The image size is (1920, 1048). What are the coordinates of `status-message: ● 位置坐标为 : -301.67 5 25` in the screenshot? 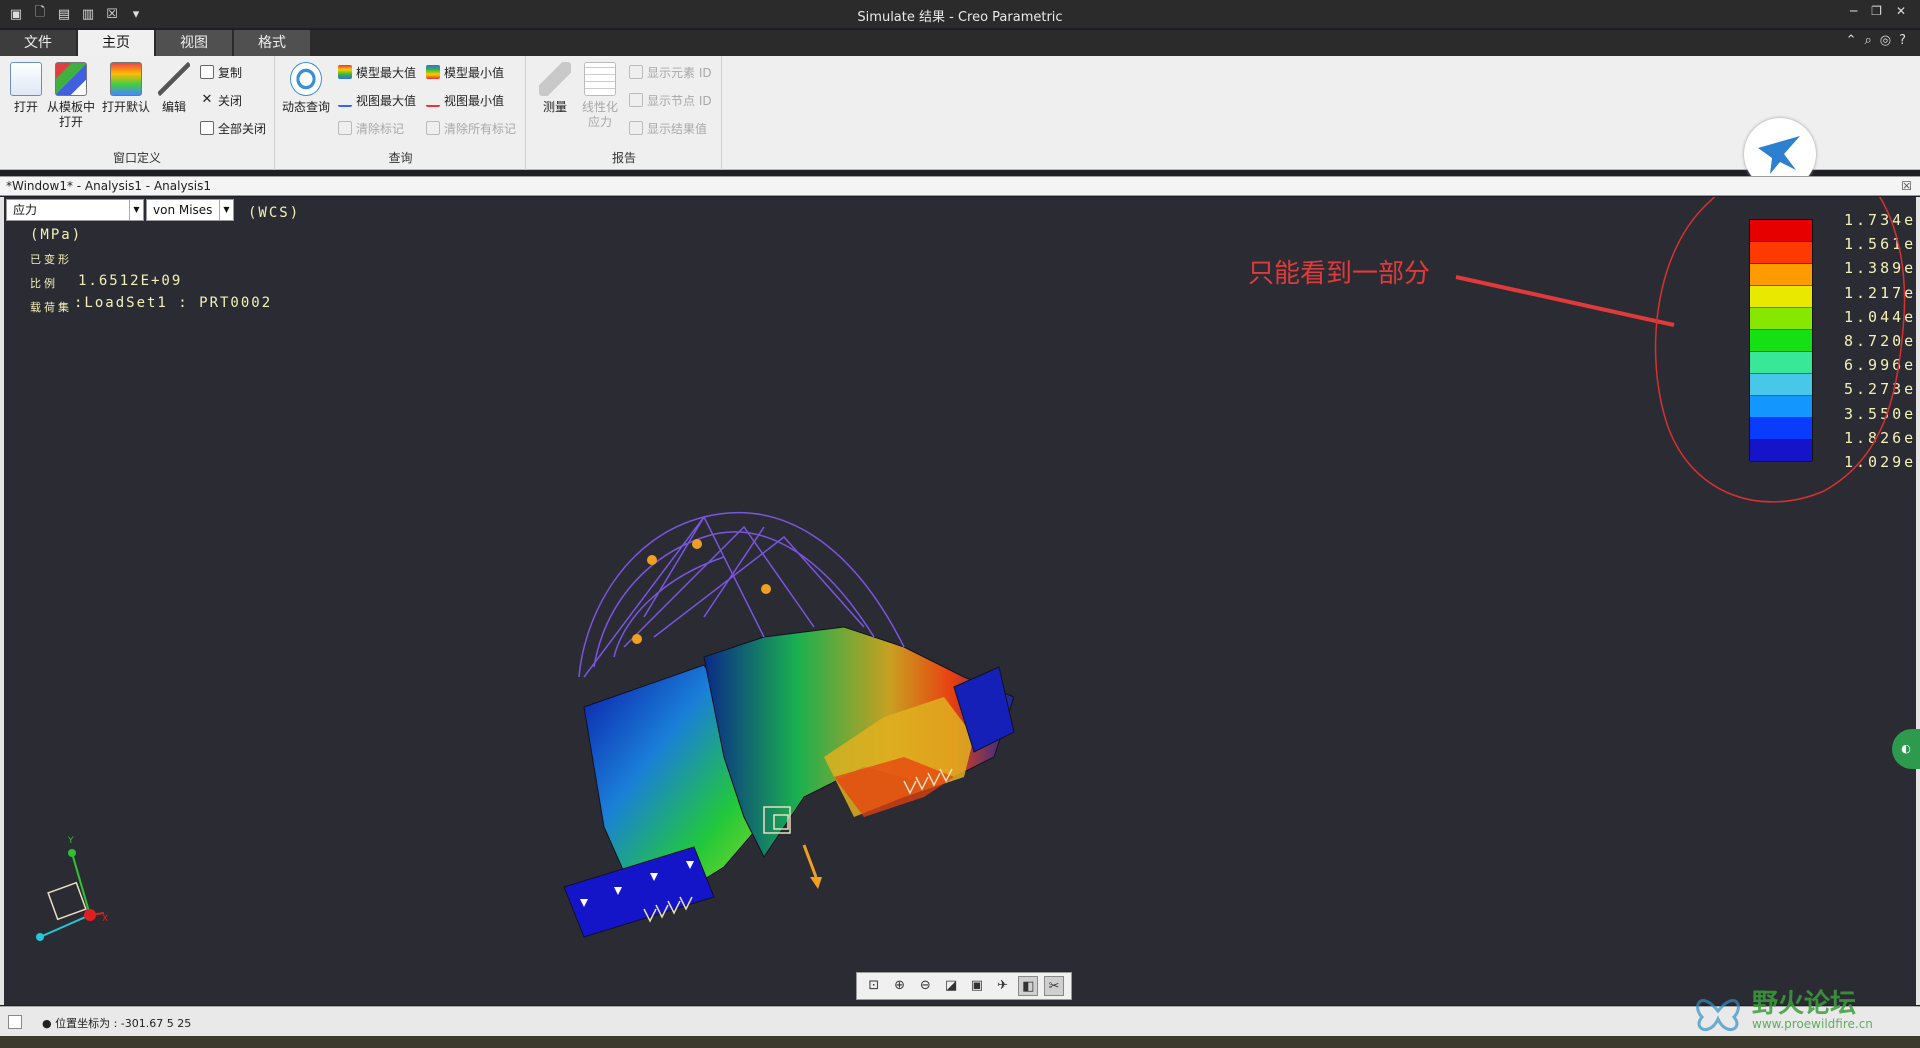 It's located at (117, 1023).